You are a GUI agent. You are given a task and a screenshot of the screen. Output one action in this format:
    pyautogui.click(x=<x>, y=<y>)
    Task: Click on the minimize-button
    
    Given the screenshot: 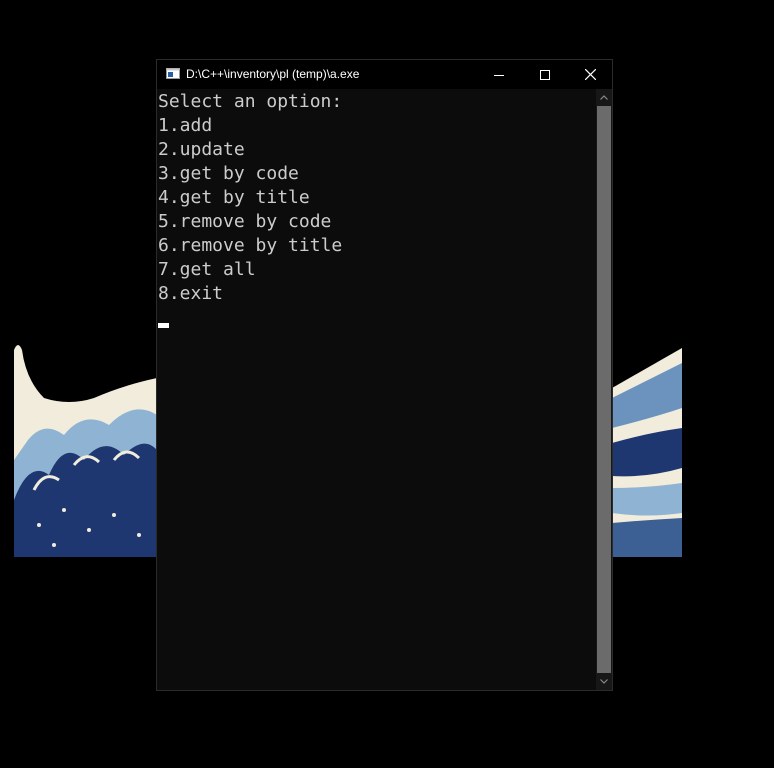 What is the action you would take?
    pyautogui.click(x=499, y=74)
    